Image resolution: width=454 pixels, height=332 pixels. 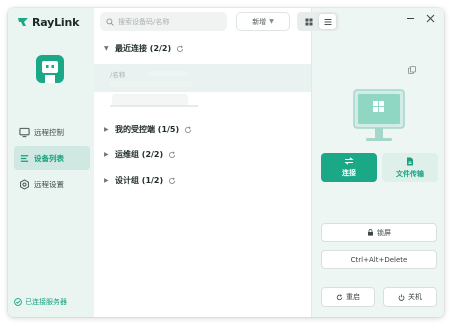 I want to click on group-label: 我的受控端 (1/5), so click(x=147, y=129).